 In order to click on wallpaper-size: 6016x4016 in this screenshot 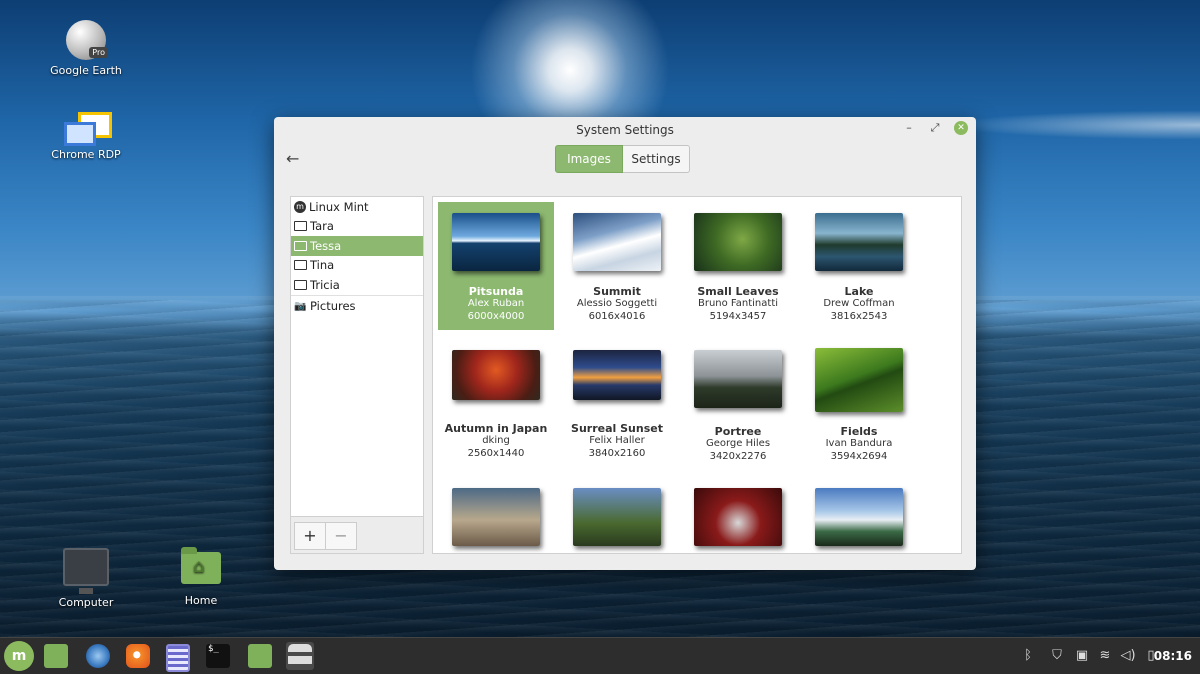, I will do `click(617, 316)`.